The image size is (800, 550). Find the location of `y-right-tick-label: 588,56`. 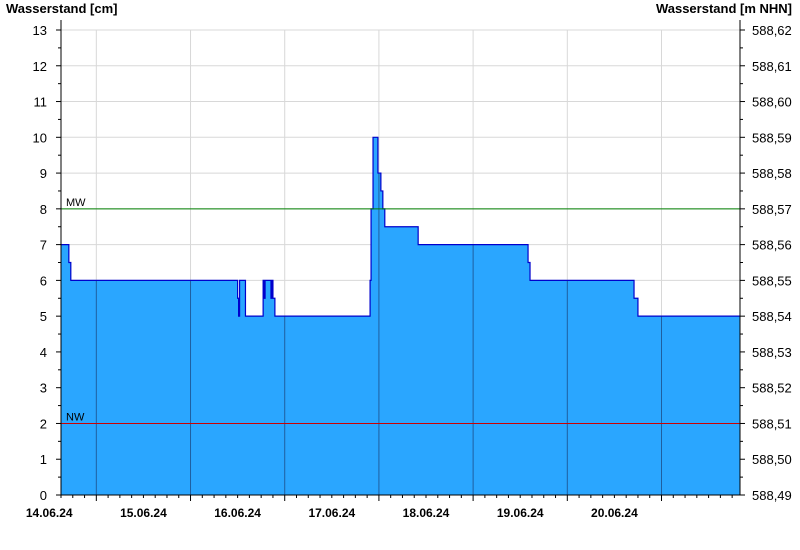

y-right-tick-label: 588,56 is located at coordinates (772, 245).